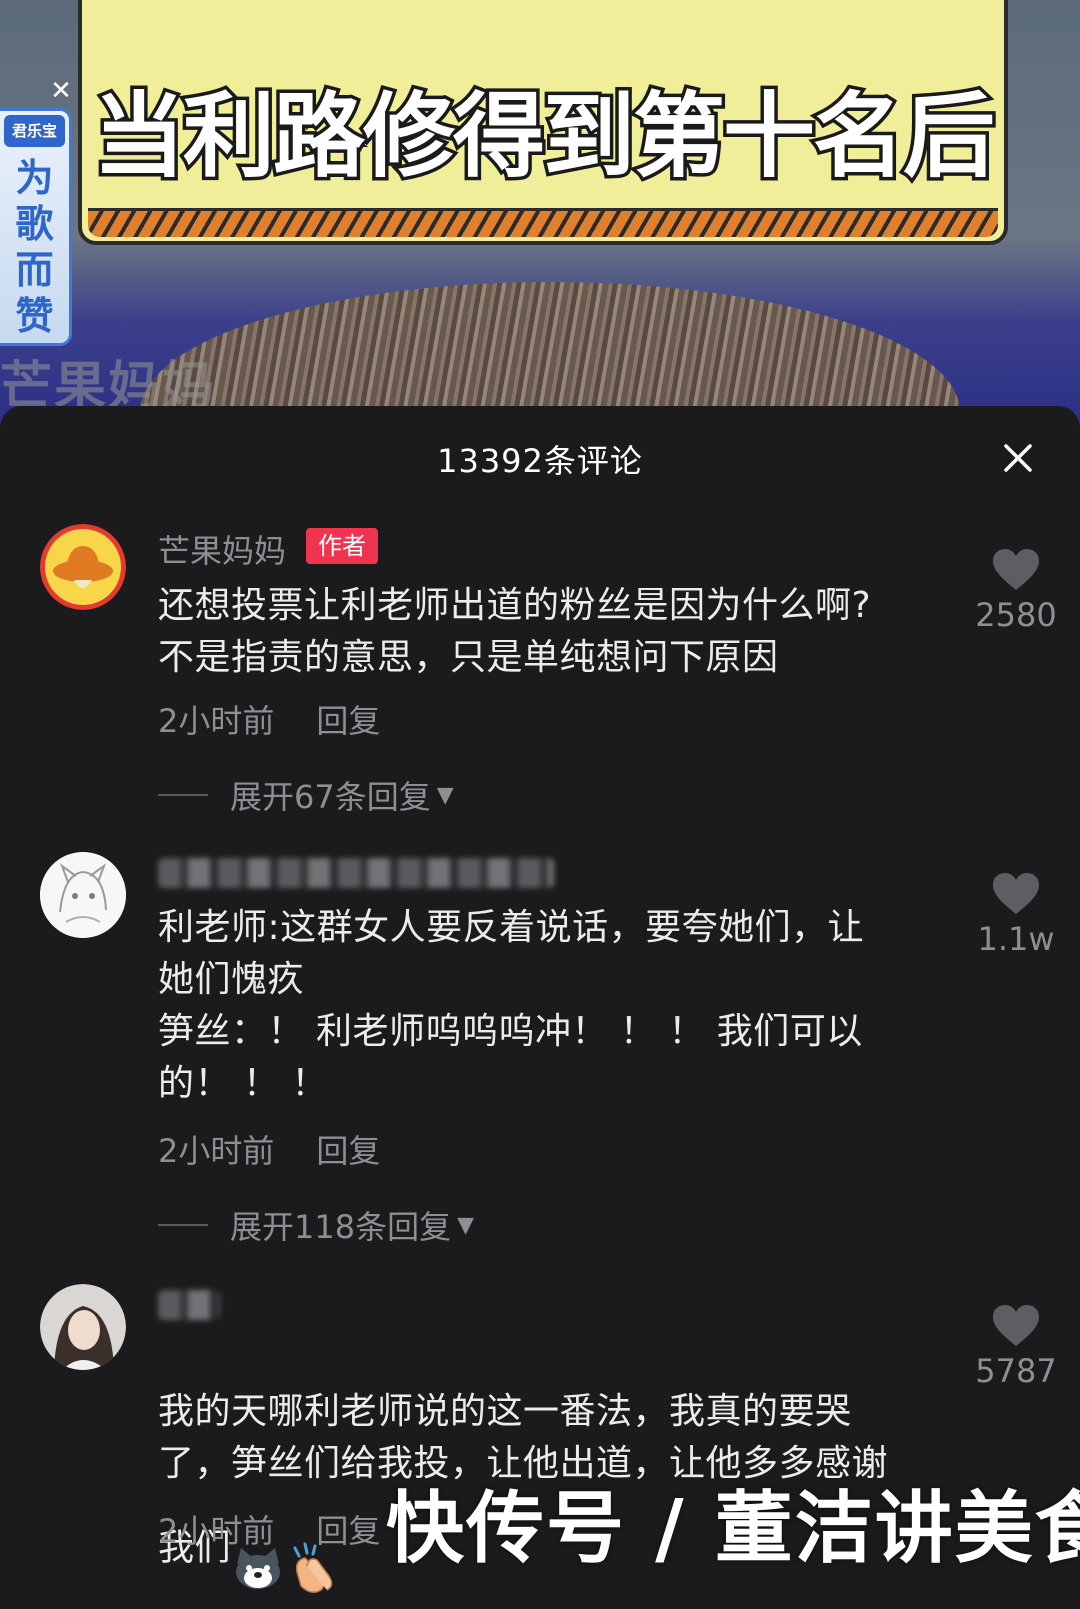 Image resolution: width=1080 pixels, height=1609 pixels. Describe the element at coordinates (1016, 915) in the screenshot. I see `like-button: 1.1w` at that location.